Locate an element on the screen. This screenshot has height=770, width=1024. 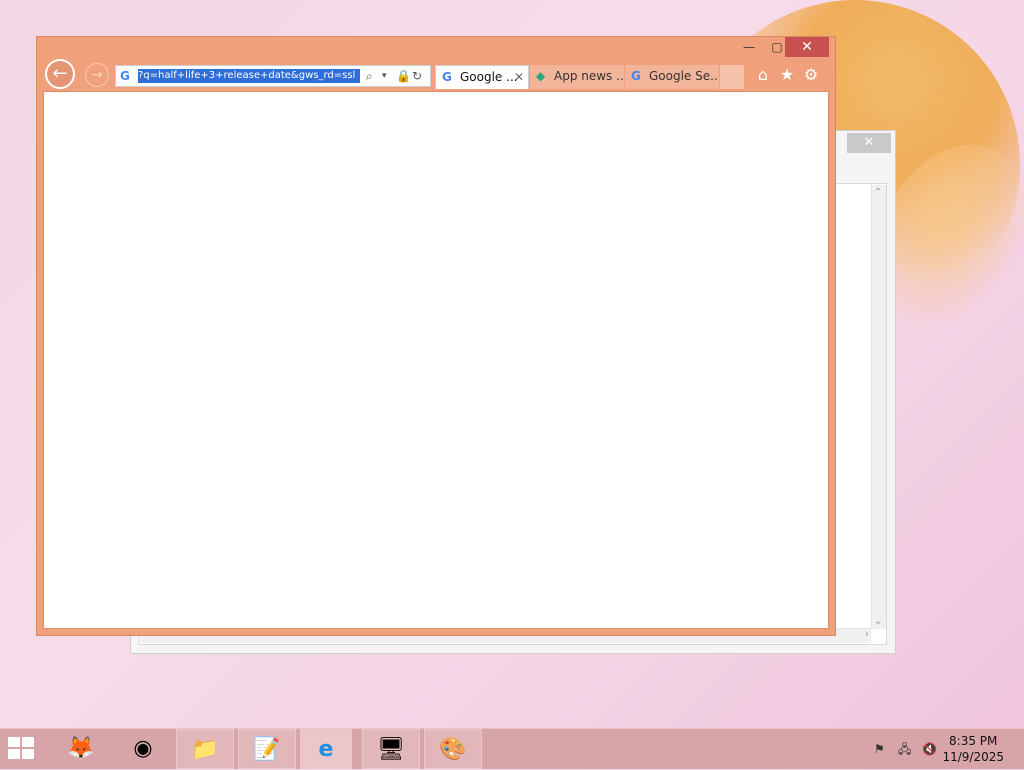
flag-icon: ⚑ is located at coordinates (879, 749).